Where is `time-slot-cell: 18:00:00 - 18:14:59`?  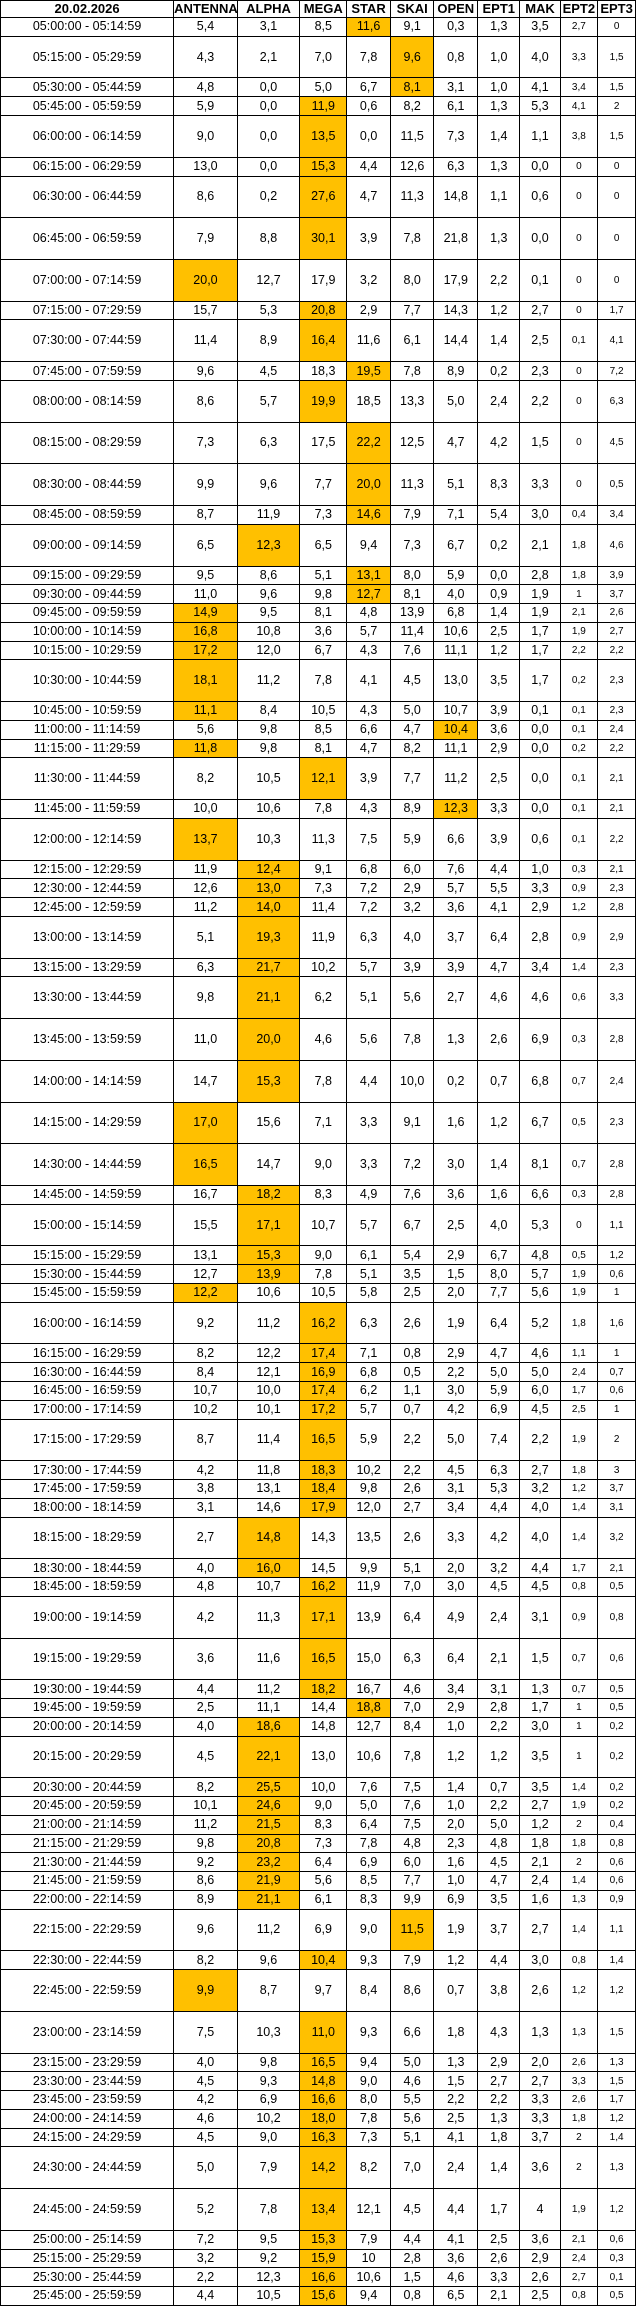
time-slot-cell: 18:00:00 - 18:14:59 is located at coordinates (87, 1507).